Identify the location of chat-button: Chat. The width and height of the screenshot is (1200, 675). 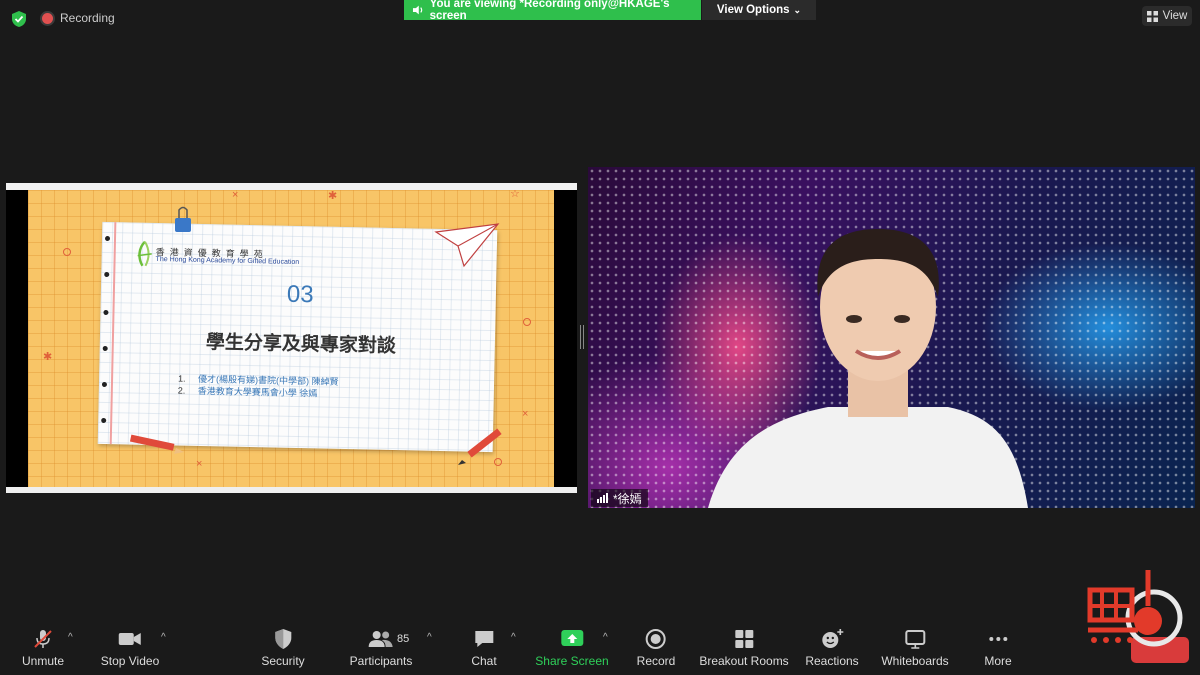
(484, 648).